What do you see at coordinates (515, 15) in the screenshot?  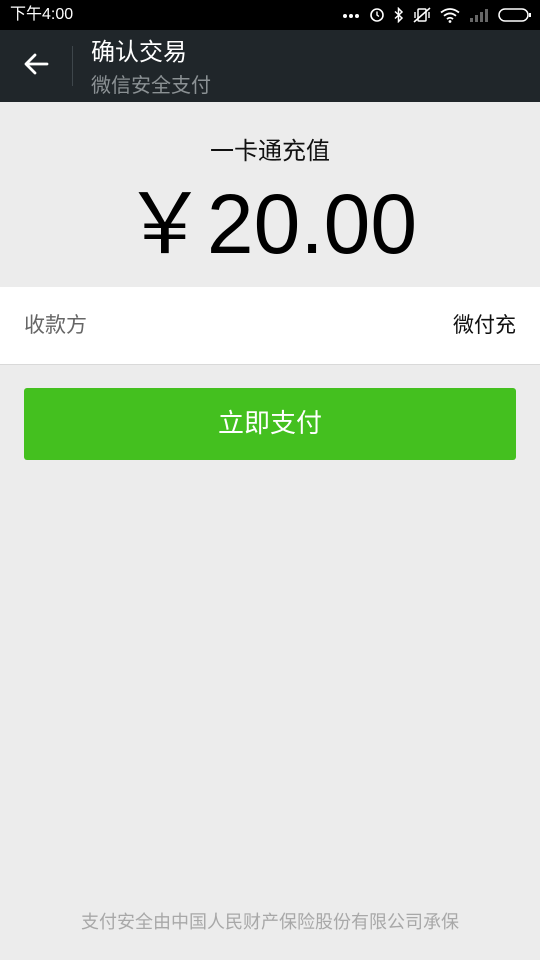 I see `battery-icon` at bounding box center [515, 15].